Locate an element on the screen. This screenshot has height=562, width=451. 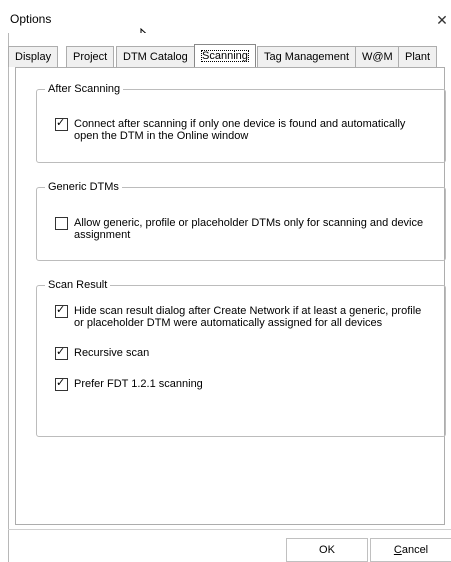
close-icon: ✕ is located at coordinates (442, 20).